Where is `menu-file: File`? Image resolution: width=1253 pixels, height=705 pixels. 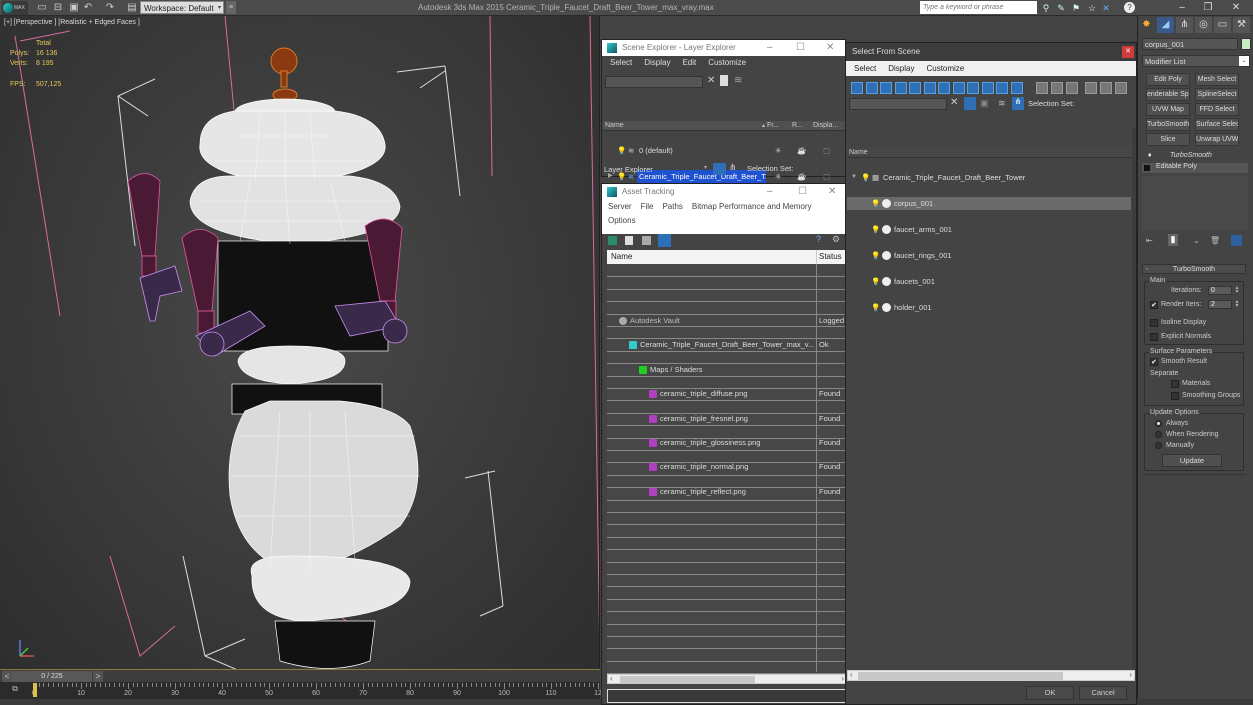
menu-file: File is located at coordinates (647, 207).